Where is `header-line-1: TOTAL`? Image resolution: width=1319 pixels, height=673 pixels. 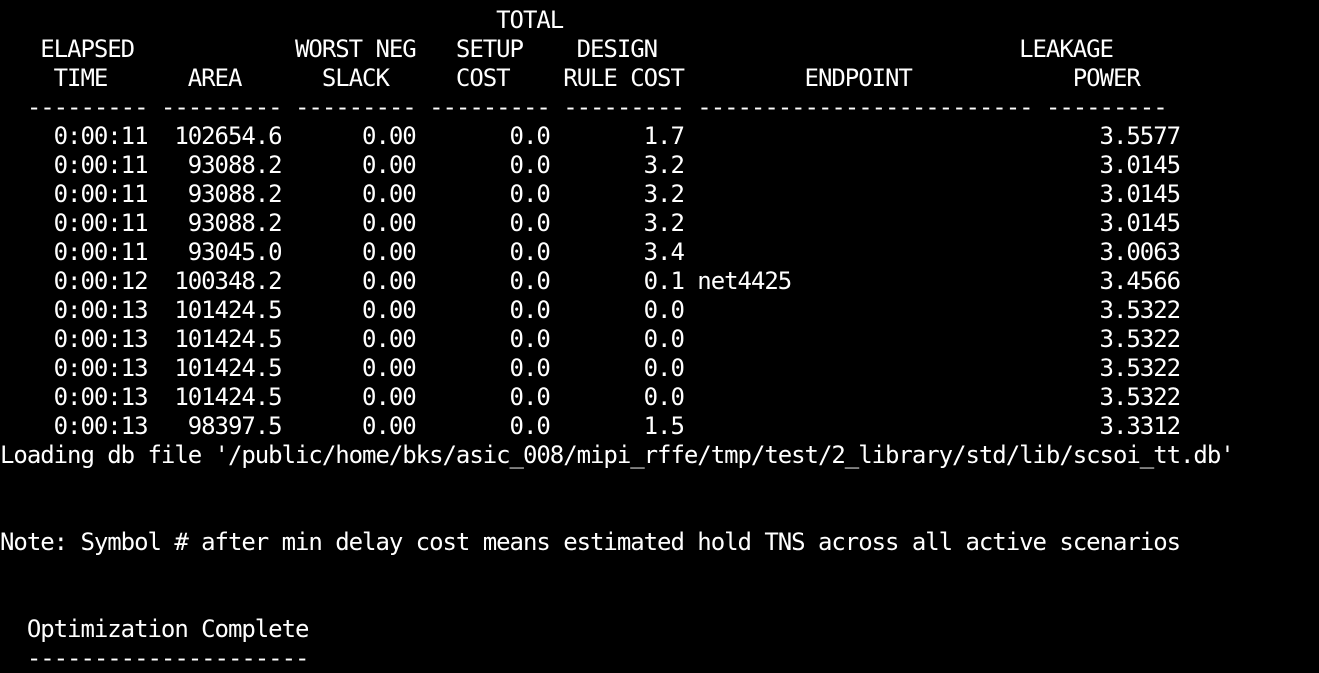 header-line-1: TOTAL is located at coordinates (282, 20).